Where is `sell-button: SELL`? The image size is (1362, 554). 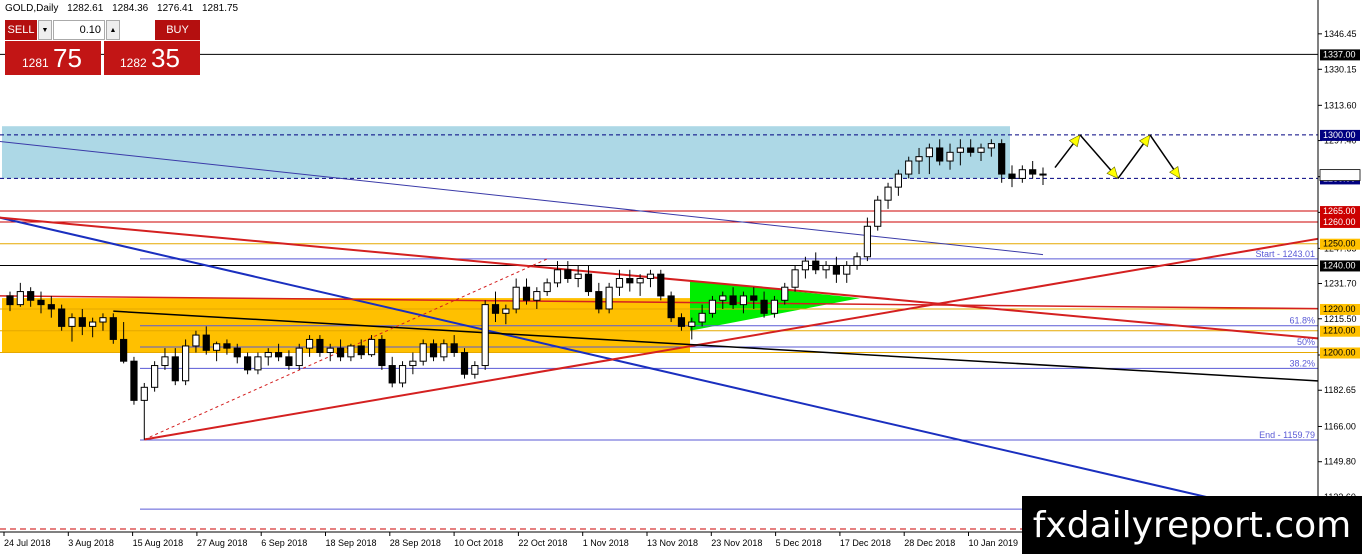
sell-button: SELL is located at coordinates (21, 30).